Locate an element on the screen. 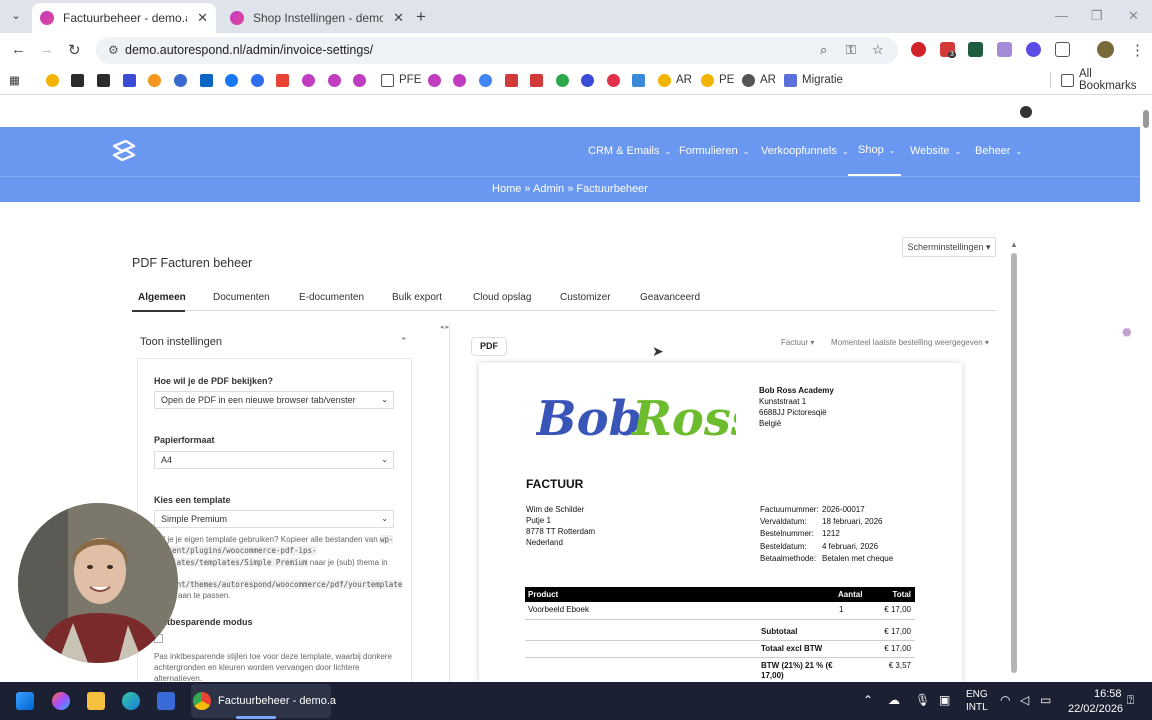 The height and width of the screenshot is (720, 1152). bookmark-drive is located at coordinates (55, 80).